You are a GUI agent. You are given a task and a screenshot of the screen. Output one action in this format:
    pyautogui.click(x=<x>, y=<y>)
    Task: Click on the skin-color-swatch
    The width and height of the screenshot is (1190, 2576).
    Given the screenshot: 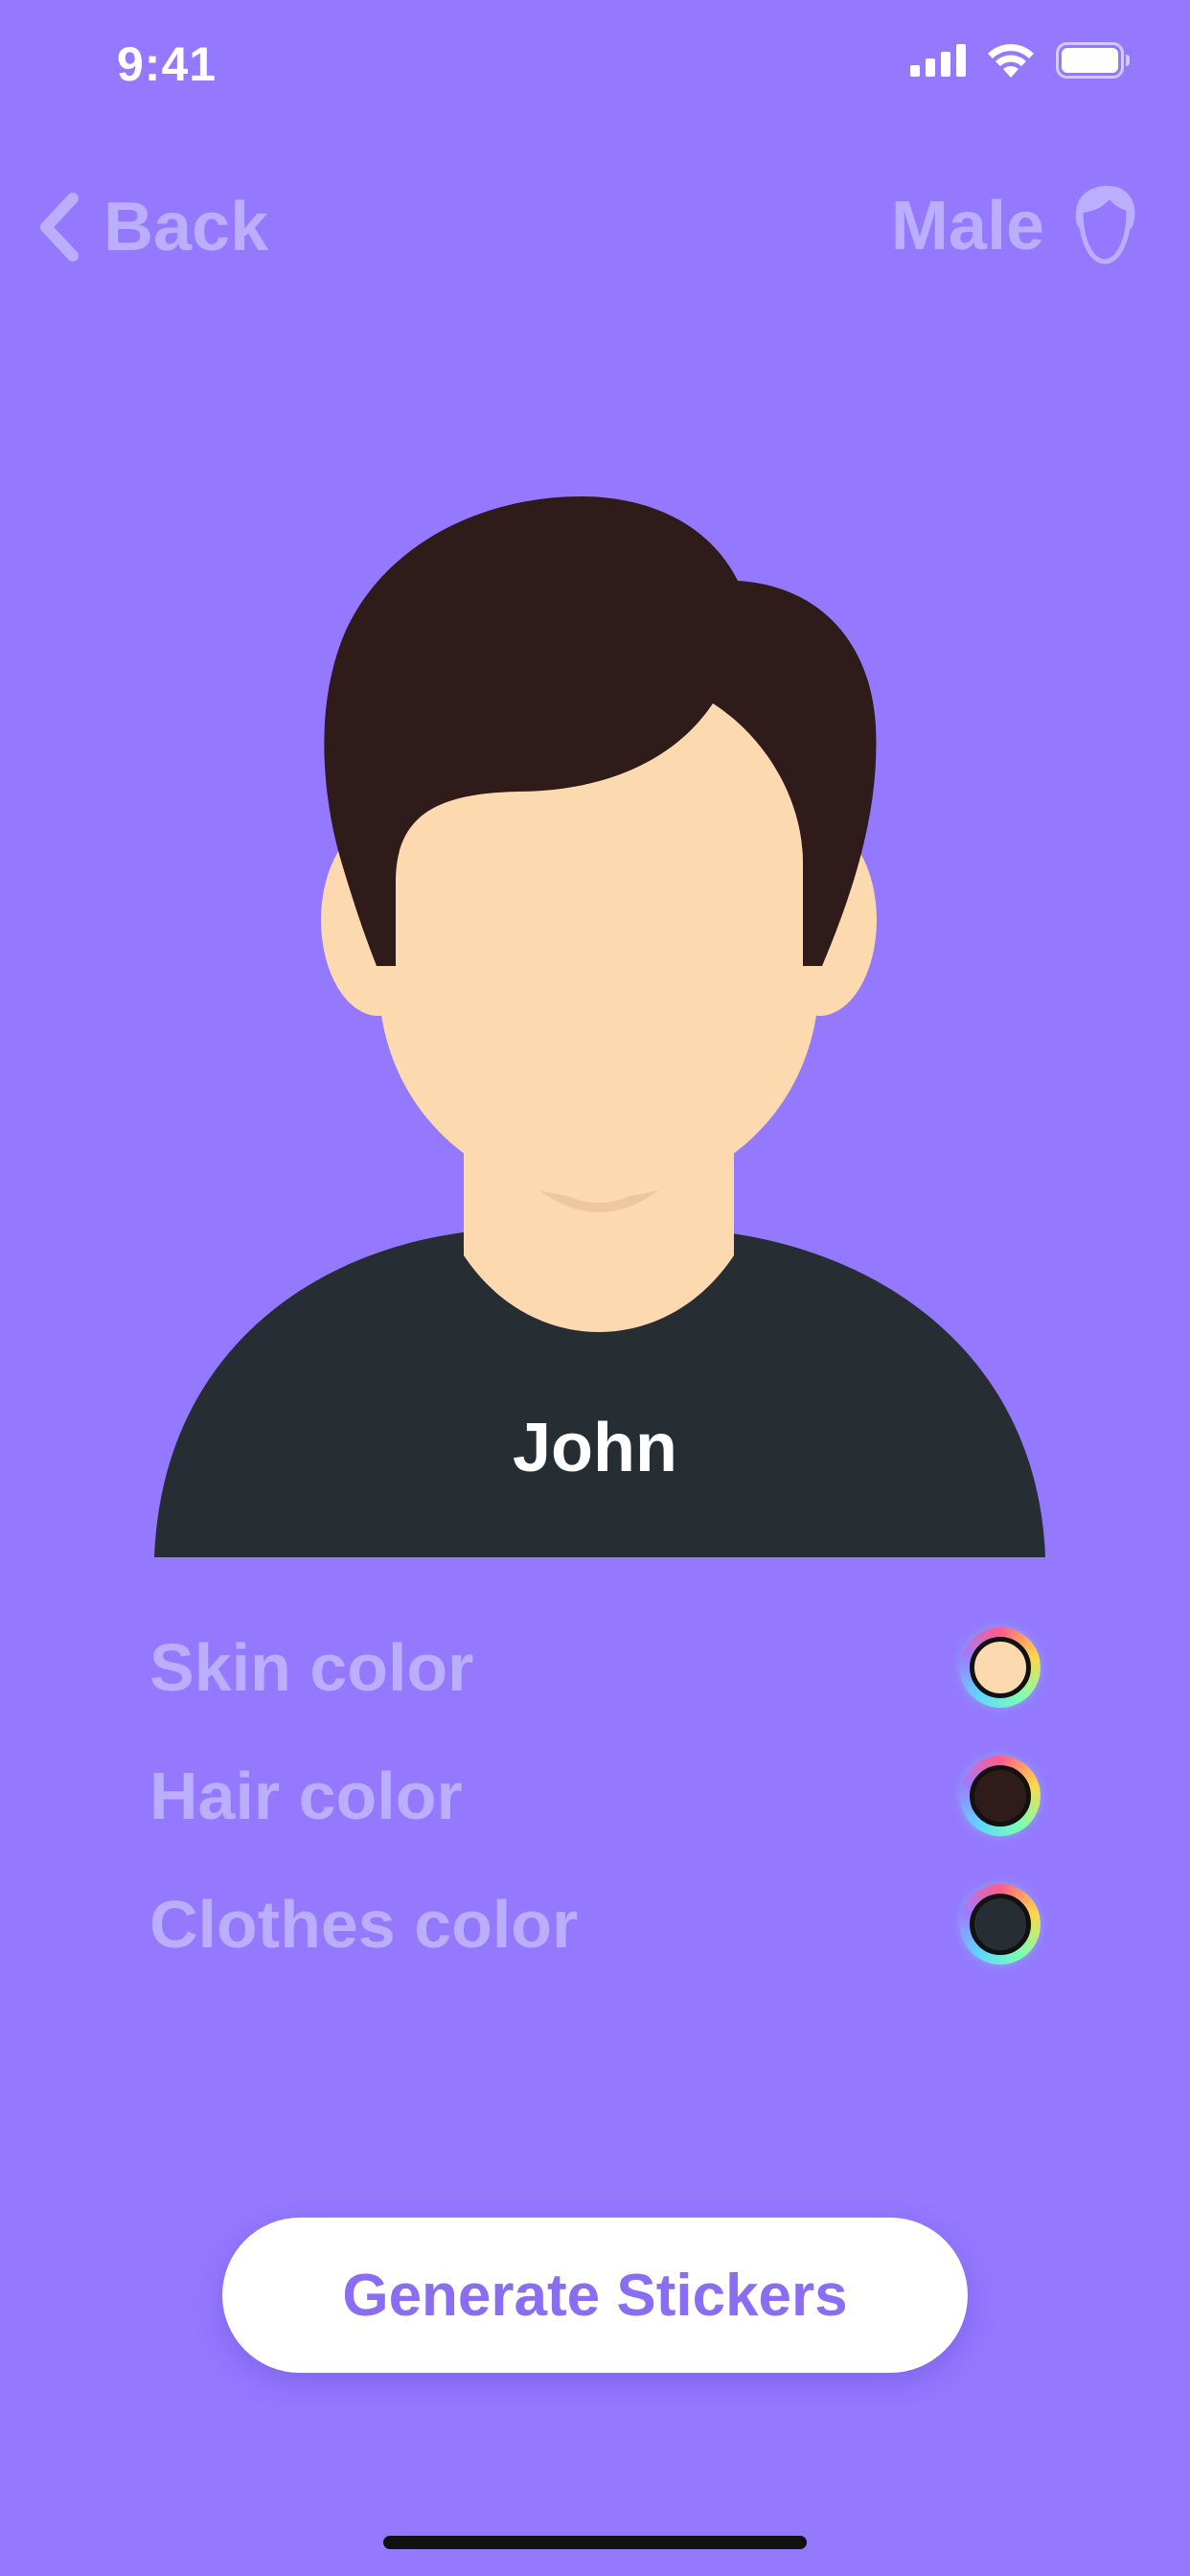 What is the action you would take?
    pyautogui.click(x=1001, y=1667)
    